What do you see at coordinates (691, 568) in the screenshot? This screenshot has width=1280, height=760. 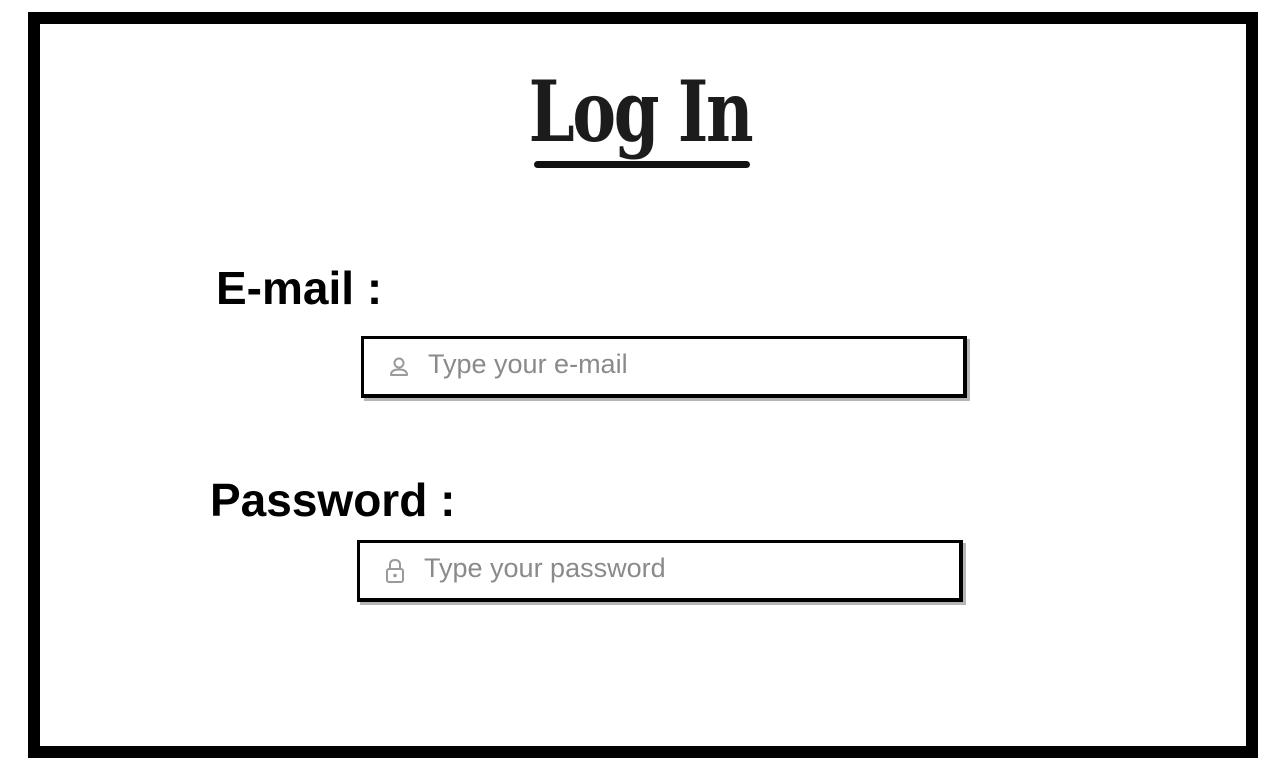 I see `password-input` at bounding box center [691, 568].